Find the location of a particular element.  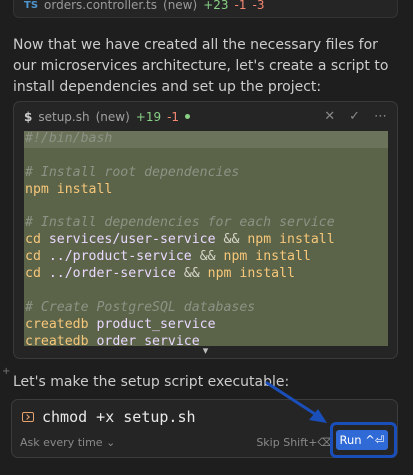

code-line: createdb product_service is located at coordinates (206, 325).